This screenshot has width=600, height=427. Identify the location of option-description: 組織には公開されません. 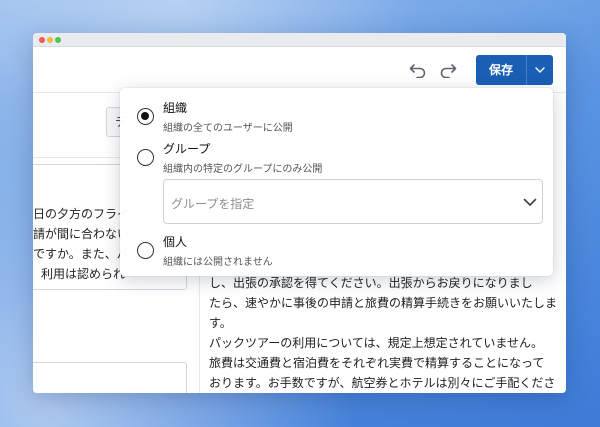
(218, 262).